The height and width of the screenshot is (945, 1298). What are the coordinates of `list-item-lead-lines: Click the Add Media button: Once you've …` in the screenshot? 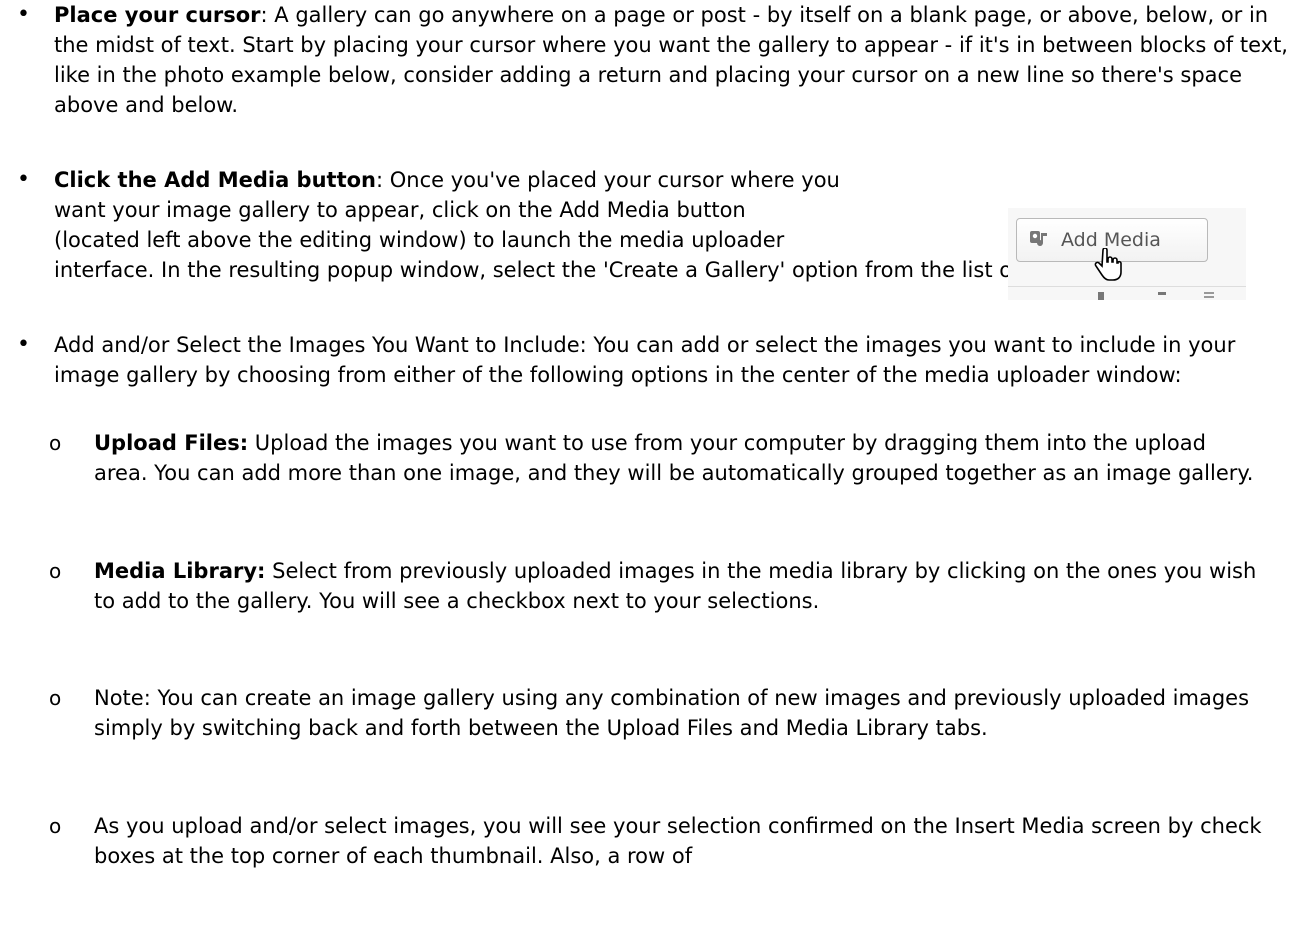 It's located at (509, 210).